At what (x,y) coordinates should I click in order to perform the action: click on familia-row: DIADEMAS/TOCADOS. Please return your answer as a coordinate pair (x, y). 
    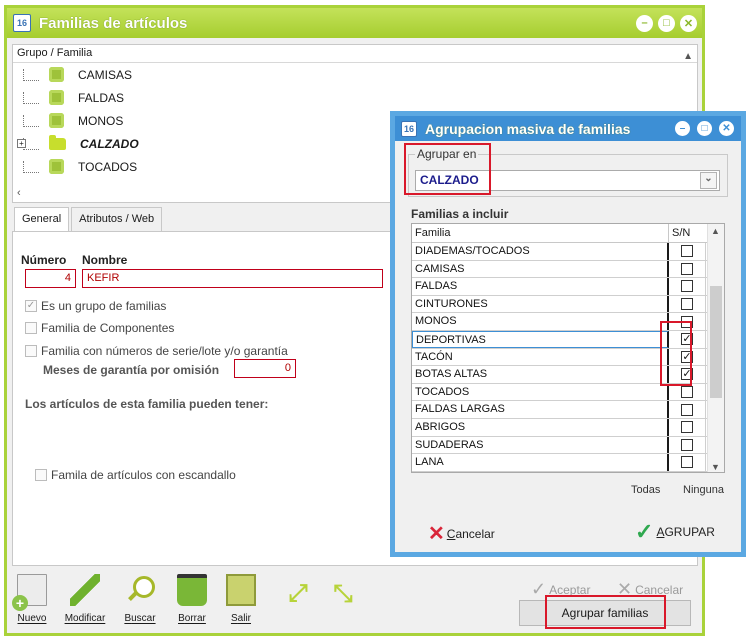
    Looking at the image, I should click on (568, 252).